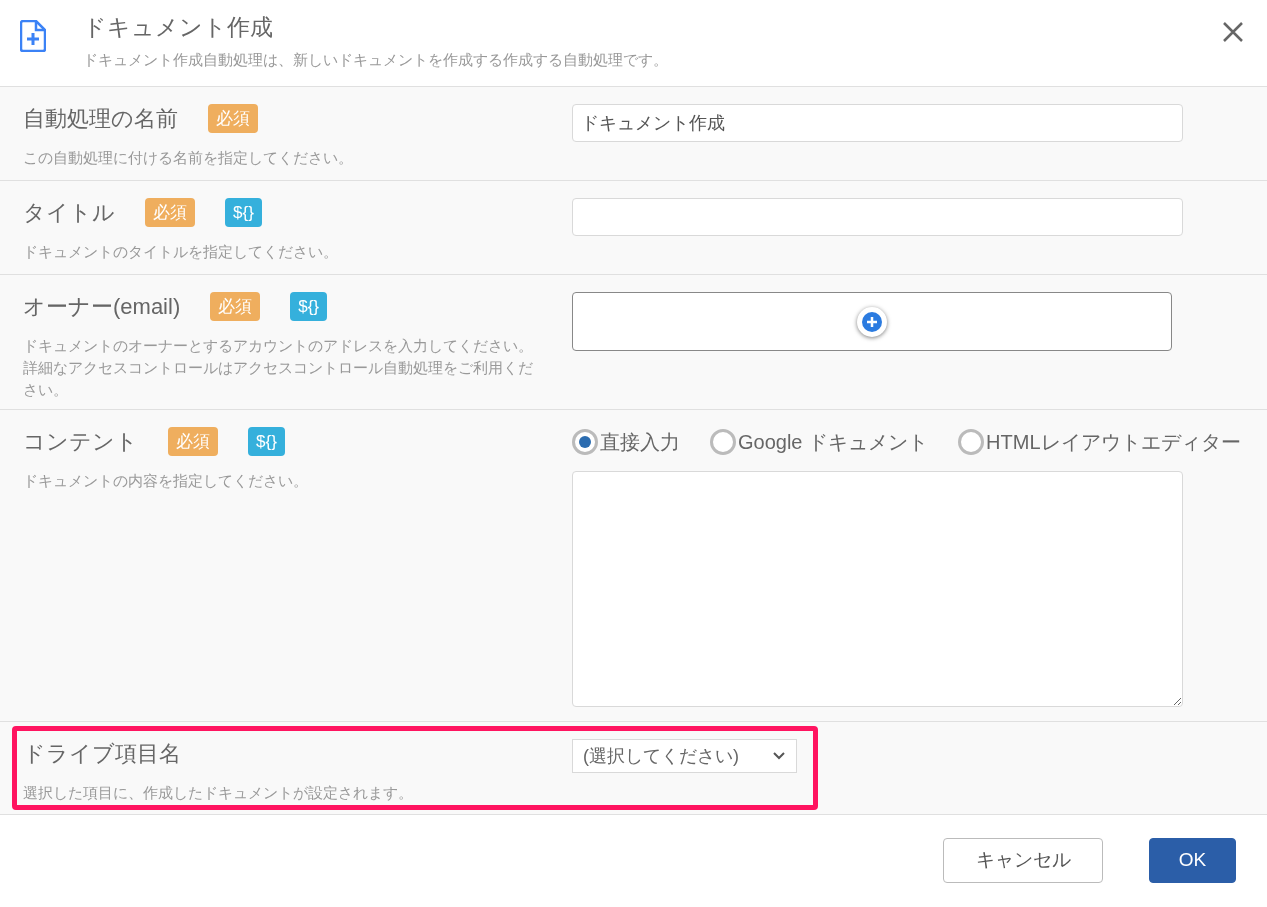 The image size is (1267, 907). Describe the element at coordinates (102, 307) in the screenshot. I see `field-label: オーナー(email)` at that location.